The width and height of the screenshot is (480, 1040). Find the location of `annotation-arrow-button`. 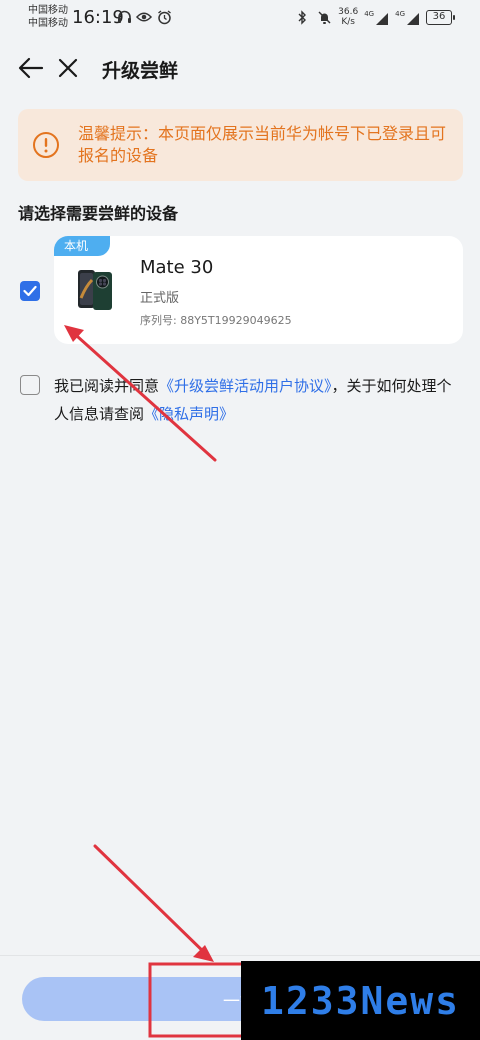

annotation-arrow-button is located at coordinates (153, 903).